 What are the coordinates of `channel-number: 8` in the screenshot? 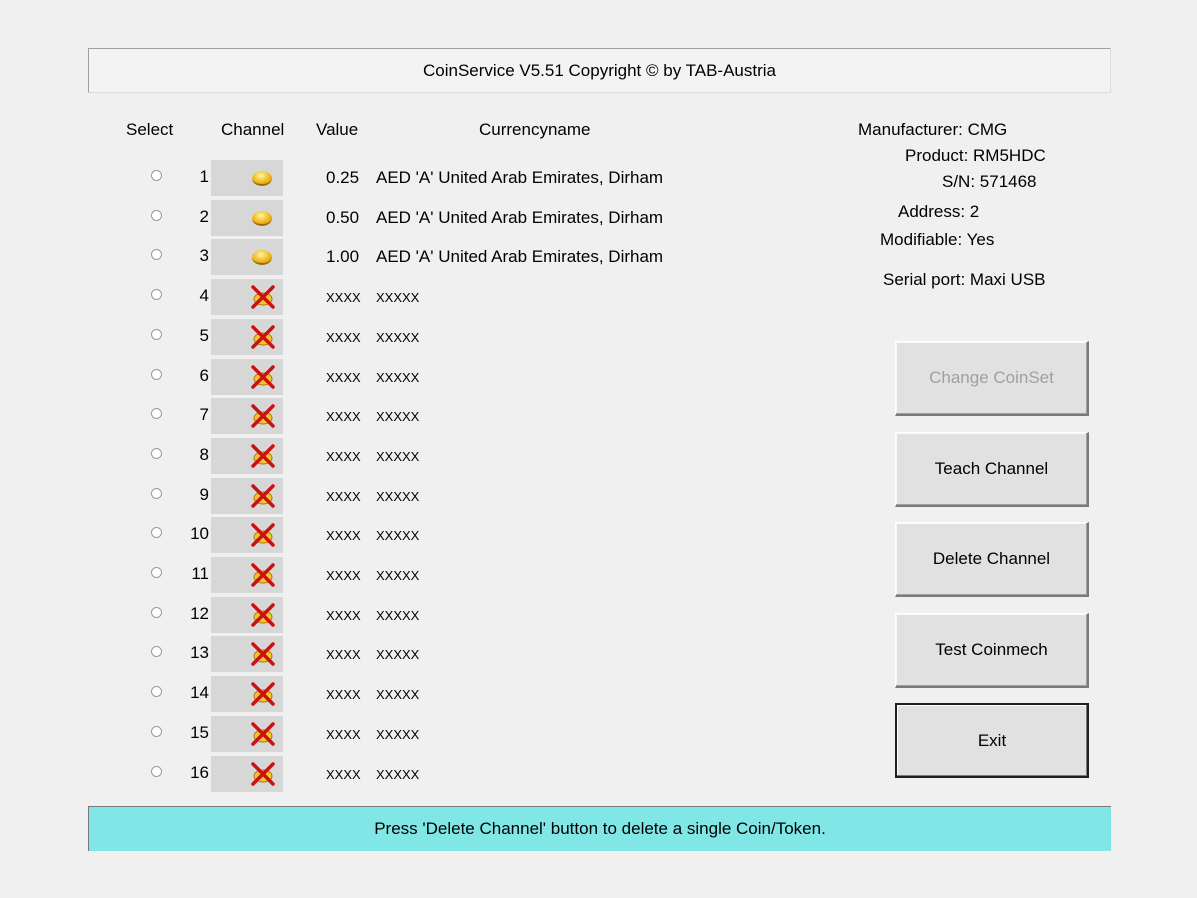 It's located at (204, 454).